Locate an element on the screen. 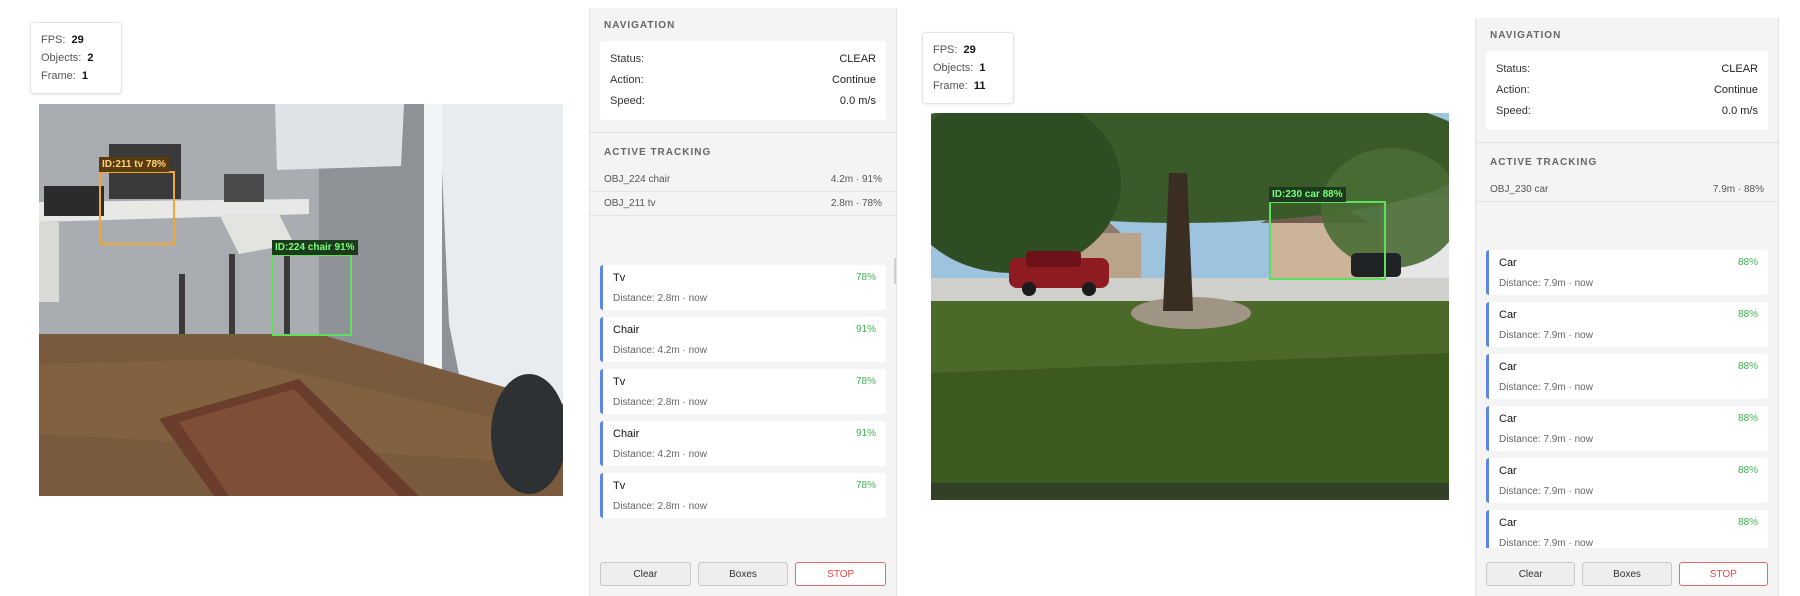 The image size is (1800, 596). stats-overlay: FPS: 29 Objects: 1 Frame: 11 is located at coordinates (968, 68).